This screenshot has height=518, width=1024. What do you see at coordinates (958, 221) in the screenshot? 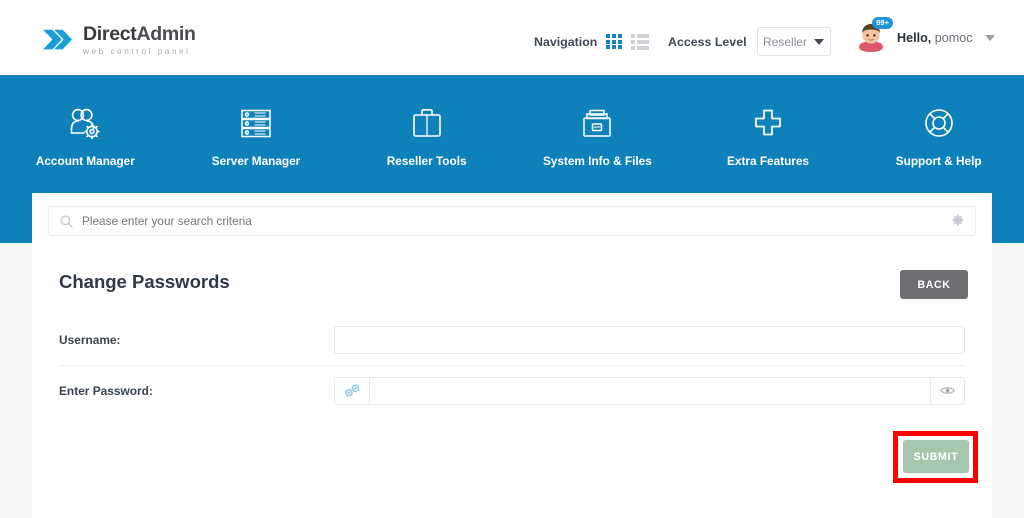
I see `gear-icon` at bounding box center [958, 221].